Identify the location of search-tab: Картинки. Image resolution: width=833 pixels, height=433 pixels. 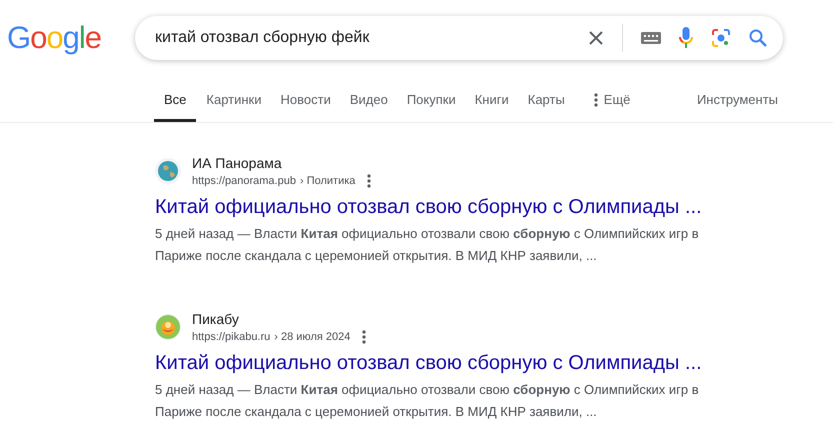
(233, 107).